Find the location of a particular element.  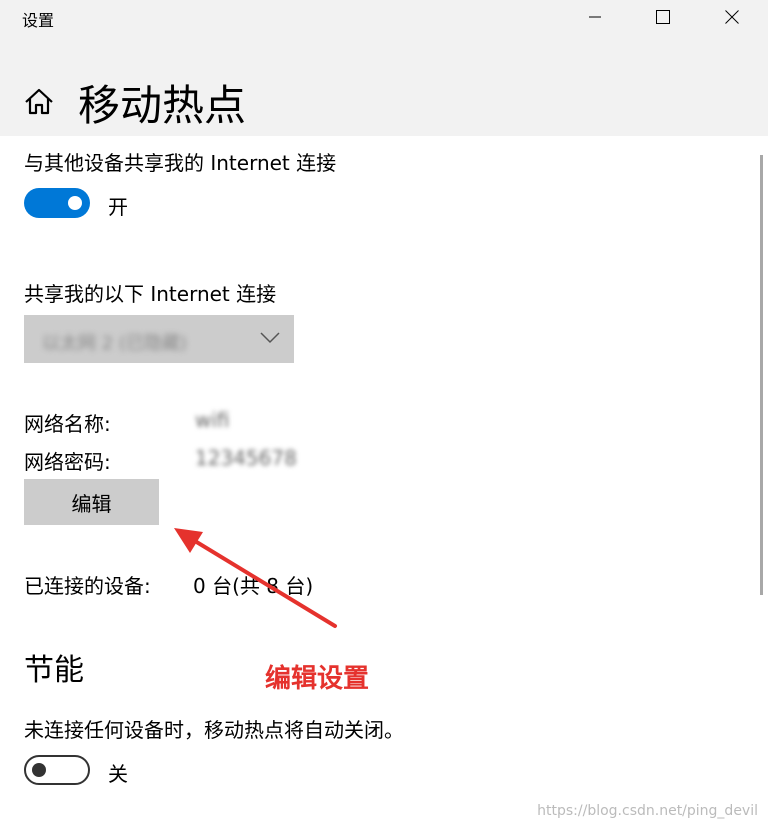

scrollbar is located at coordinates (761, 375).